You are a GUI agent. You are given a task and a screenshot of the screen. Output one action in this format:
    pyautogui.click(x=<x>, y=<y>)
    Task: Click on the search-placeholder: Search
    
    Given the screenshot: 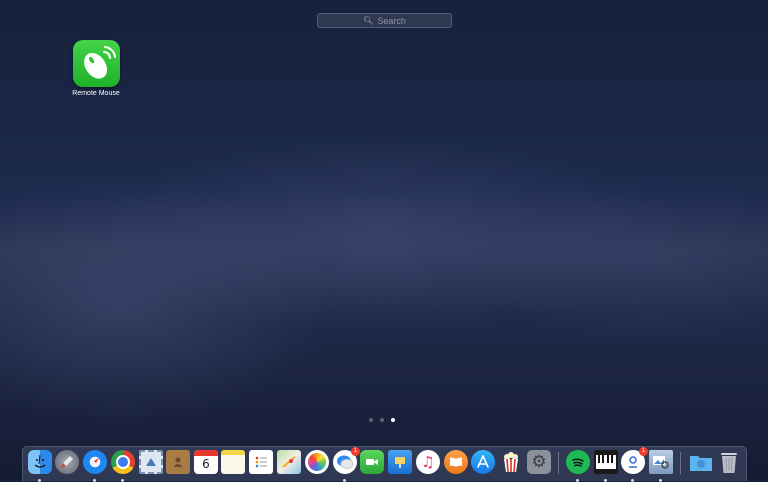 What is the action you would take?
    pyautogui.click(x=391, y=20)
    